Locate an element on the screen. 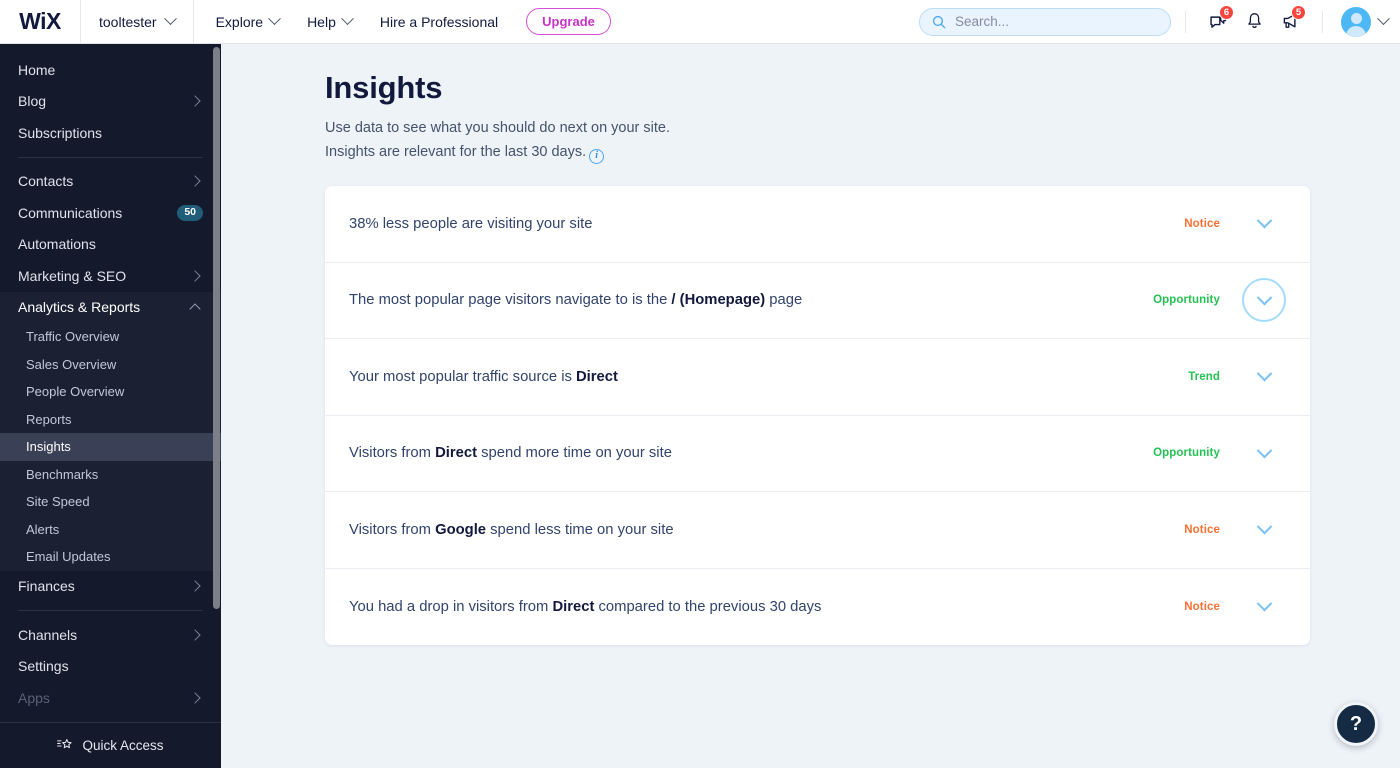  communications-count-badge: 50 is located at coordinates (190, 212).